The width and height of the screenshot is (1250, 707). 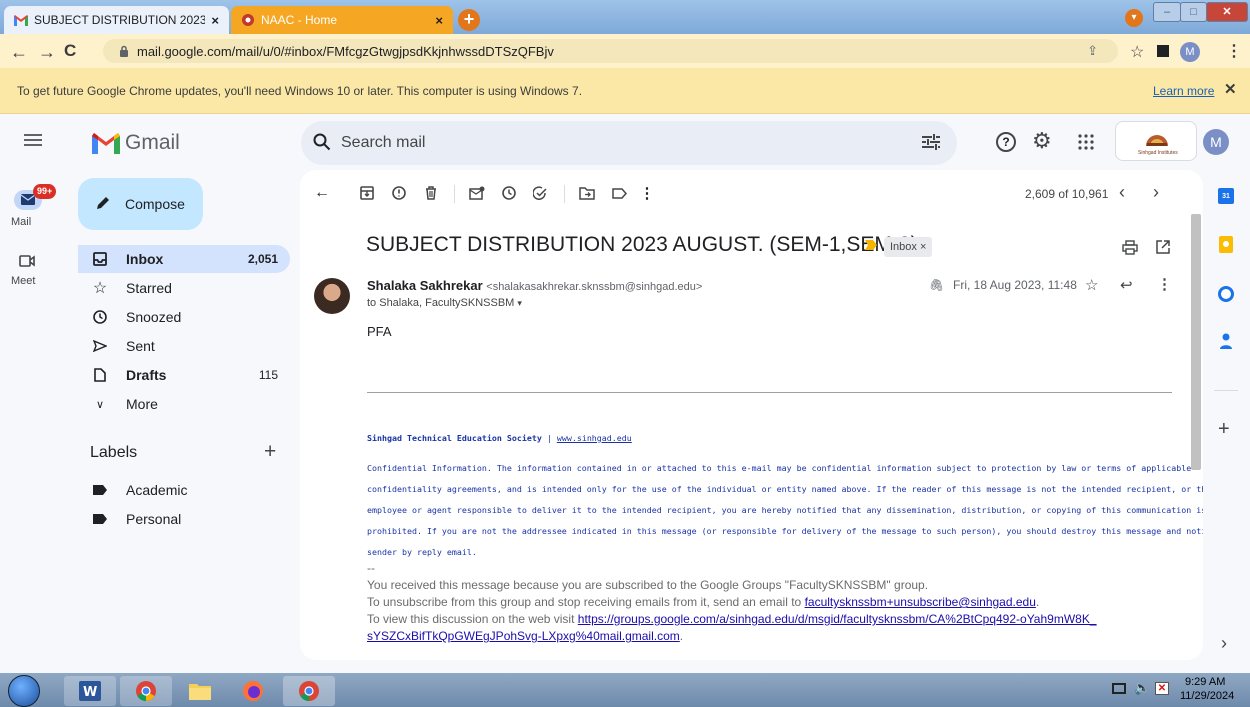 What do you see at coordinates (33, 140) in the screenshot?
I see `main-menu-icon` at bounding box center [33, 140].